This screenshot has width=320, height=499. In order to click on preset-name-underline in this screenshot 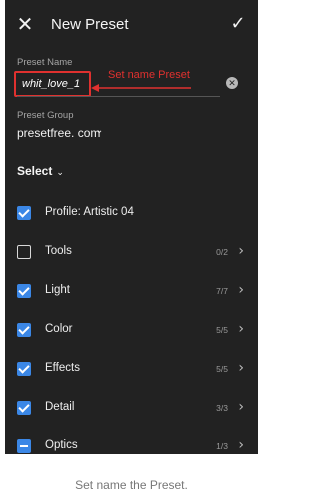, I will do `click(118, 96)`.